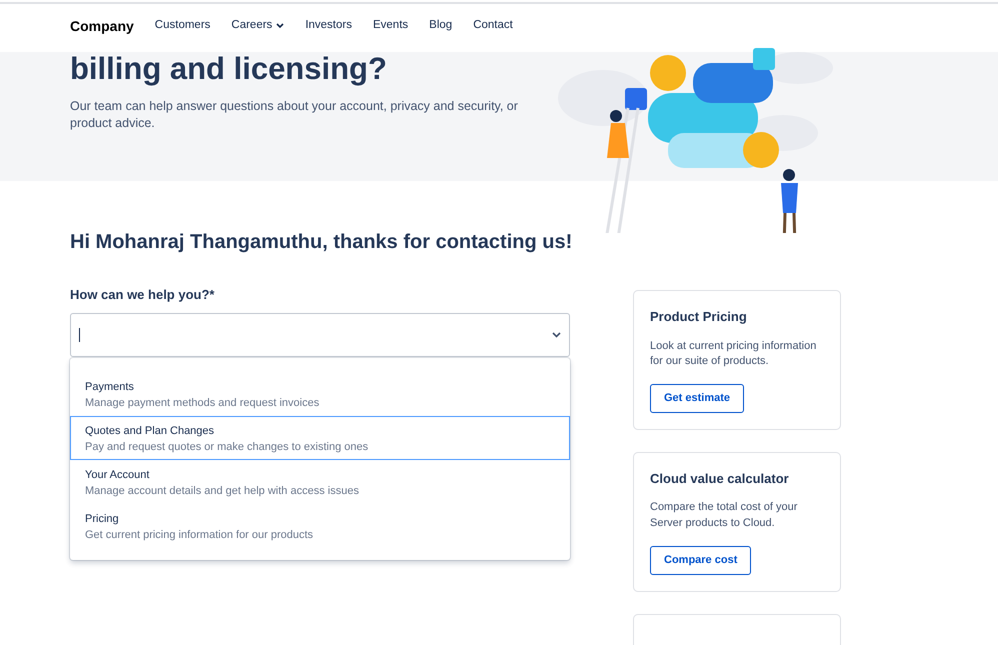 The width and height of the screenshot is (998, 645). What do you see at coordinates (320, 242) in the screenshot?
I see `greeting-heading: Hi Mohanraj Thangamuthu, thanks for contacting us!` at bounding box center [320, 242].